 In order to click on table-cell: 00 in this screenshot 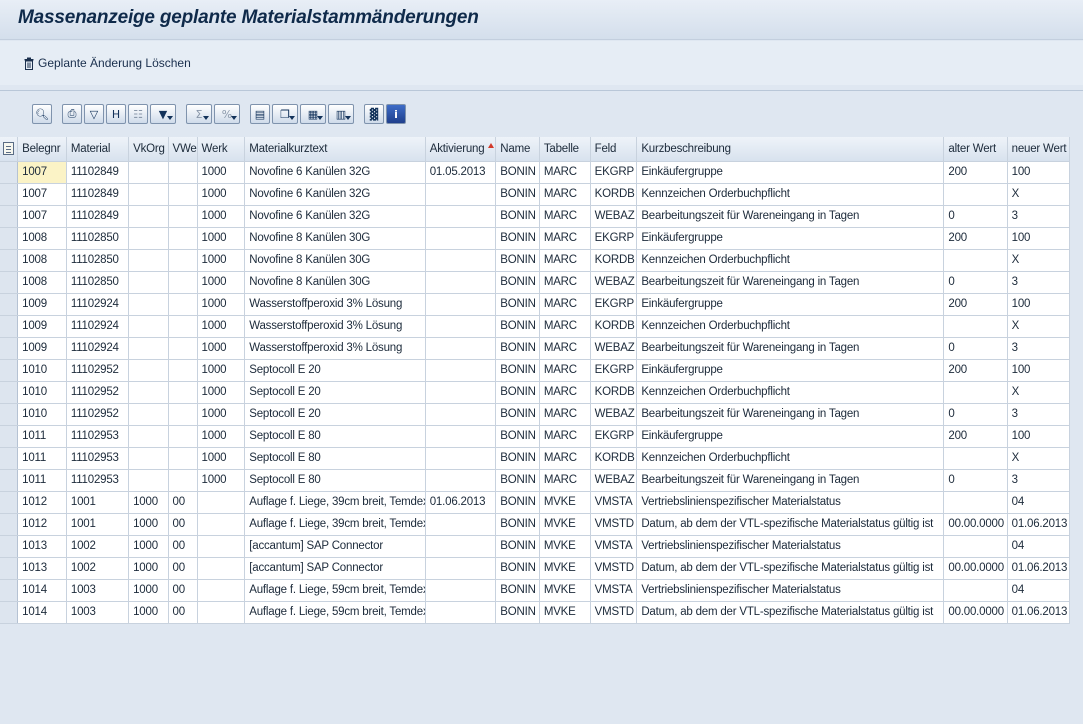, I will do `click(183, 590)`.